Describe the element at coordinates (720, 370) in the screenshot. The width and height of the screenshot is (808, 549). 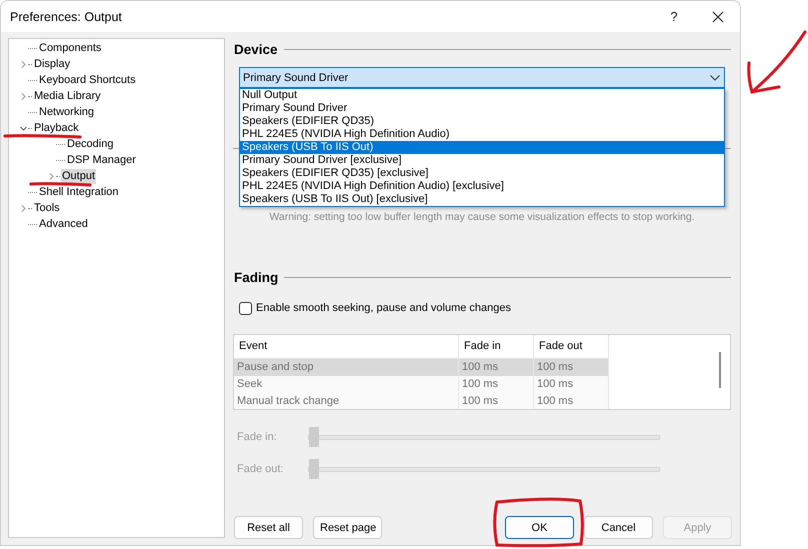
I see `scrollbar-thumb` at that location.